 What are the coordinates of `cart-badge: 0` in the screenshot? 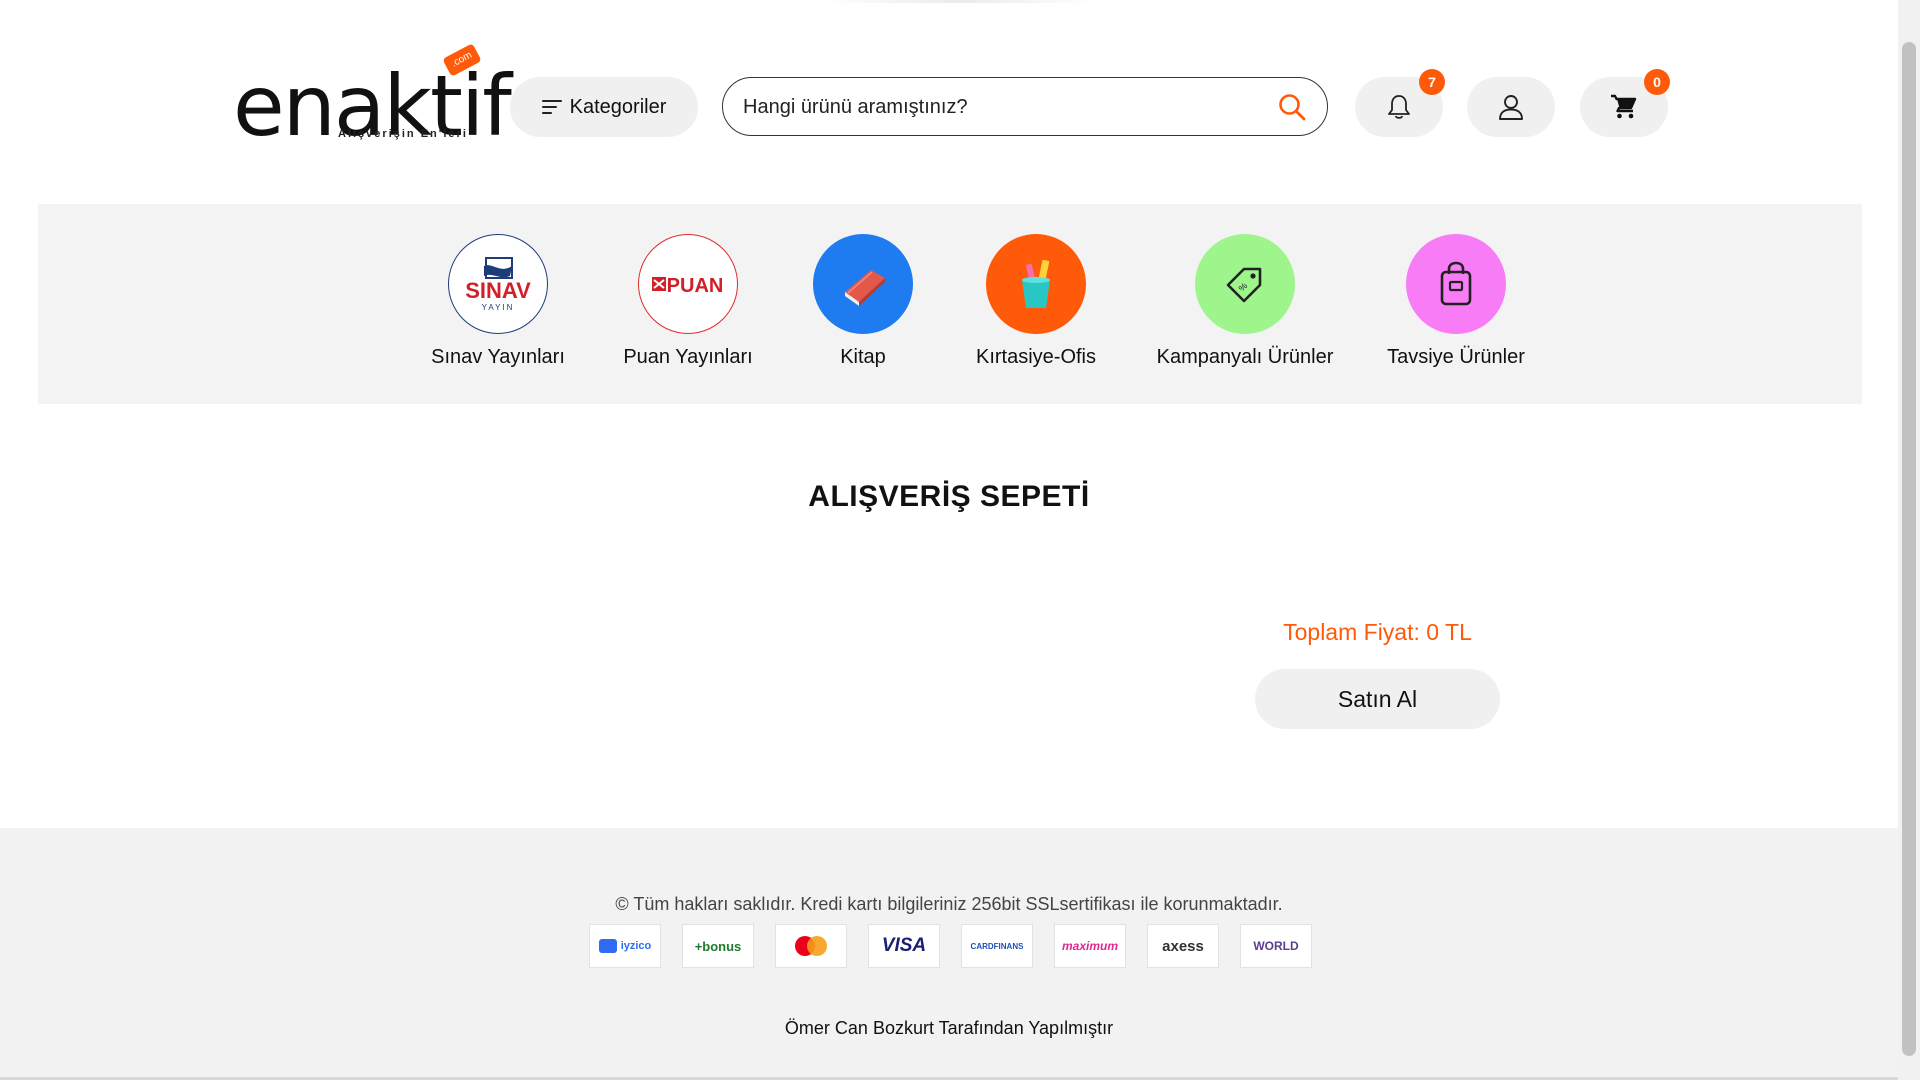 It's located at (1657, 82).